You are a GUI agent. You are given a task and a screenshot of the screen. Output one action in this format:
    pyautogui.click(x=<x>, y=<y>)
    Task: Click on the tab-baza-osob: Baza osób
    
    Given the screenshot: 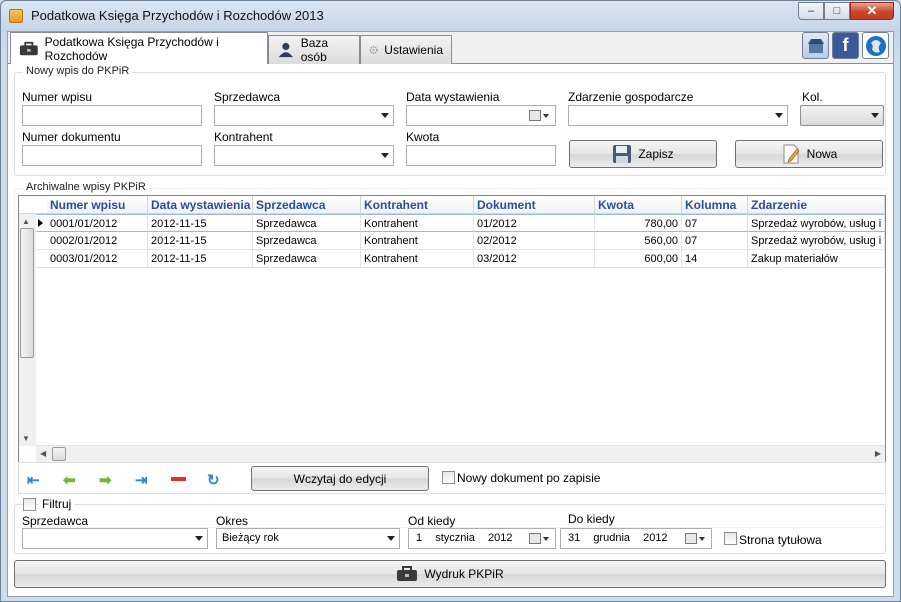 What is the action you would take?
    pyautogui.click(x=314, y=49)
    